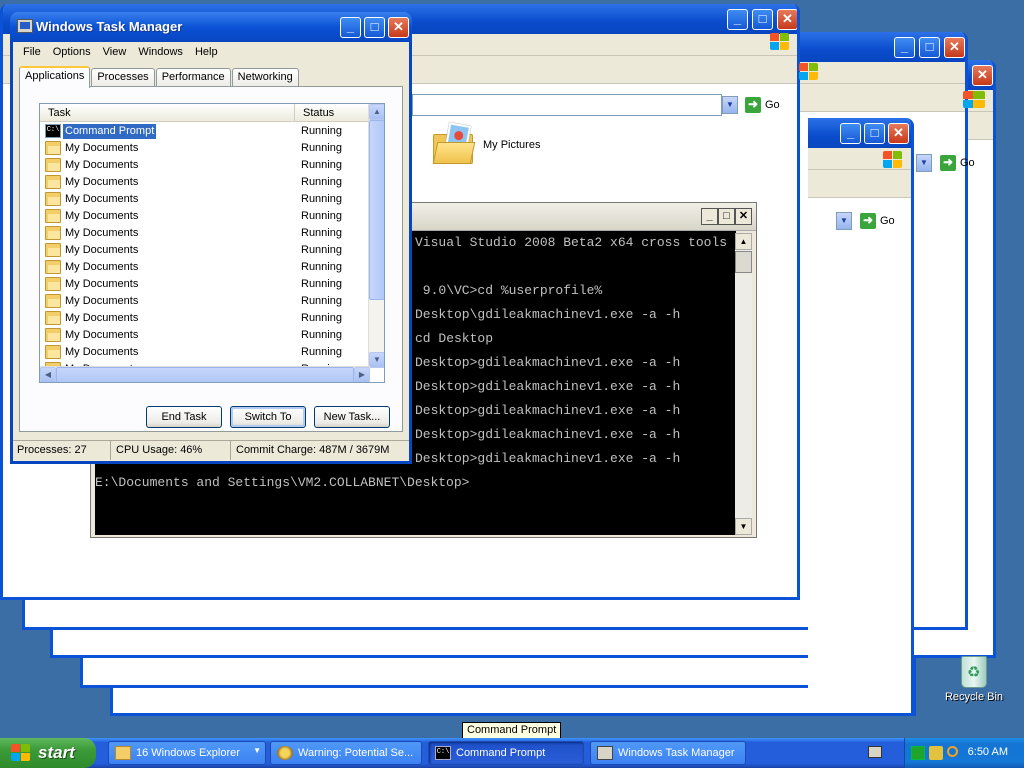 The height and width of the screenshot is (768, 1024). I want to click on go-arrow-icon: ➜, so click(753, 105).